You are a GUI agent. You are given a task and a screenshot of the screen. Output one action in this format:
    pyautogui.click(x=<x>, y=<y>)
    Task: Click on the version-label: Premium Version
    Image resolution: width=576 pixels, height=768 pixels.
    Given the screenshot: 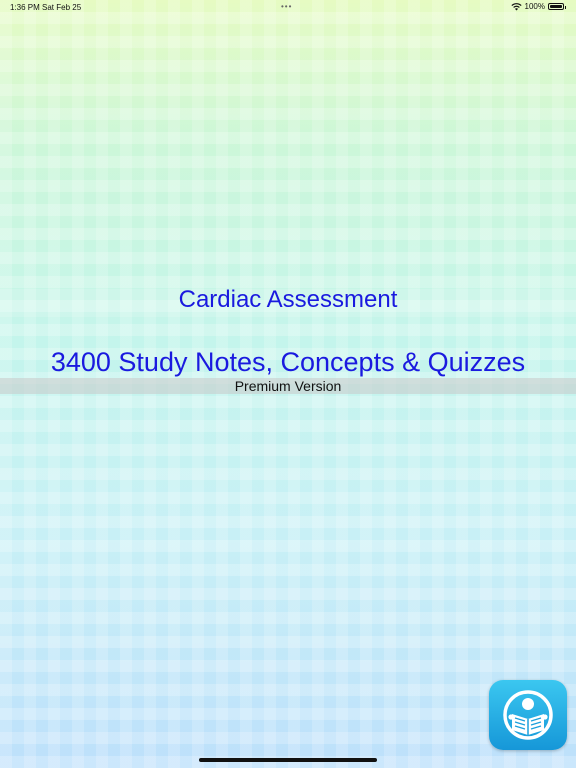 What is the action you would take?
    pyautogui.click(x=288, y=386)
    